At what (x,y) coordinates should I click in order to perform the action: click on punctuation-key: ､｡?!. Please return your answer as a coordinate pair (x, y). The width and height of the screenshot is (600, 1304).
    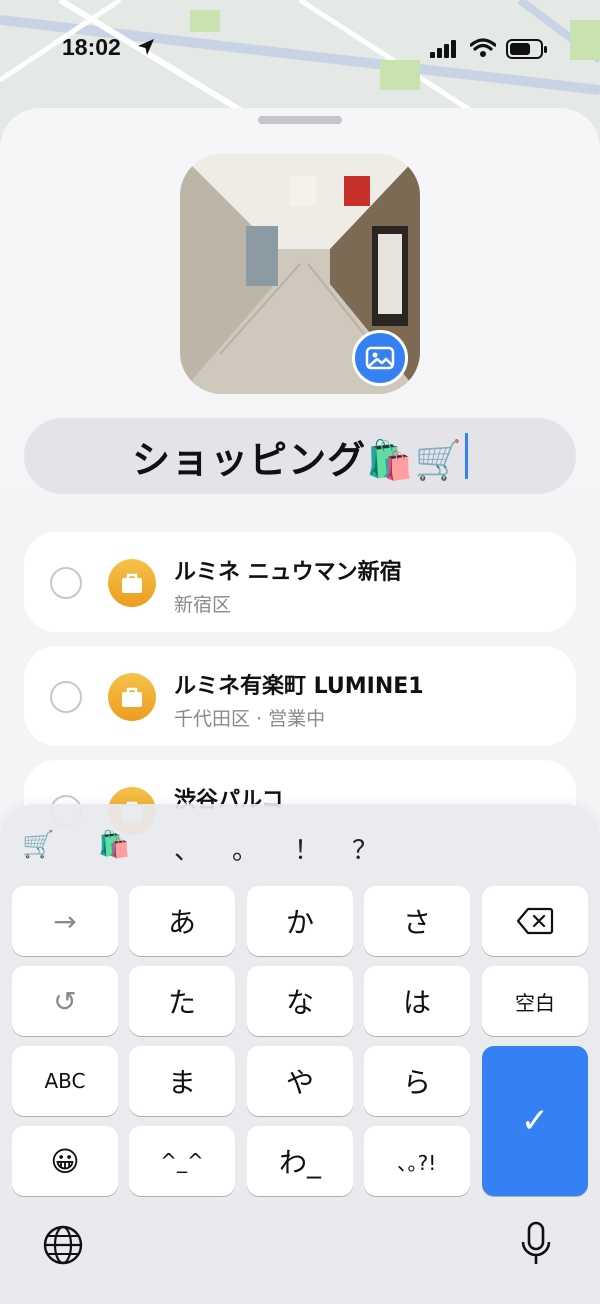
    Looking at the image, I should click on (417, 1161).